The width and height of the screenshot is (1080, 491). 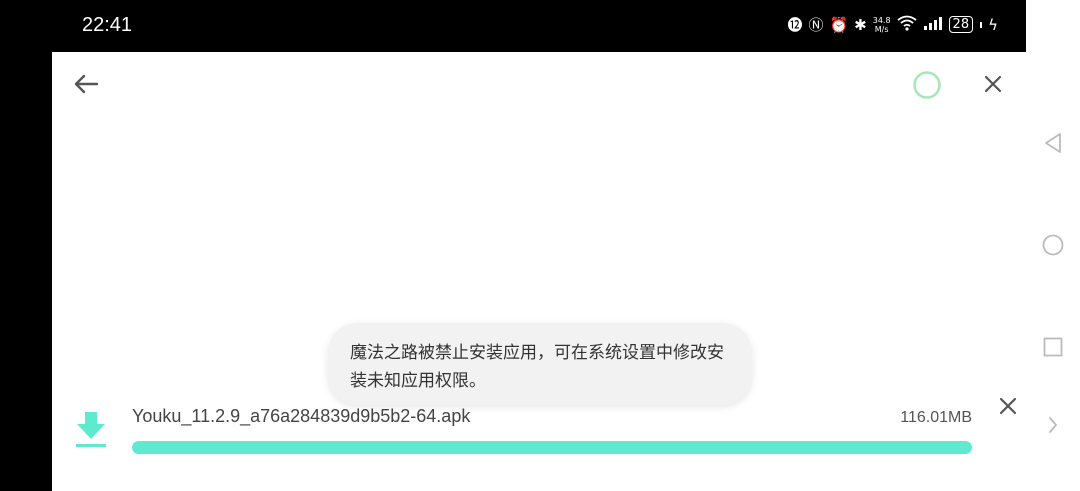 I want to click on circle-home-icon, so click(x=1053, y=245).